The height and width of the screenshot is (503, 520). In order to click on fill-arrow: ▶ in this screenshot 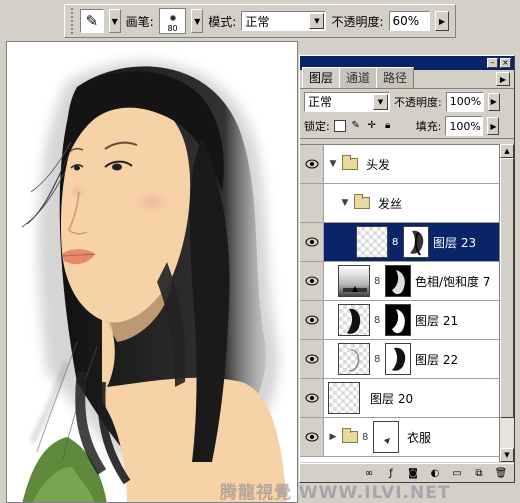, I will do `click(493, 126)`.